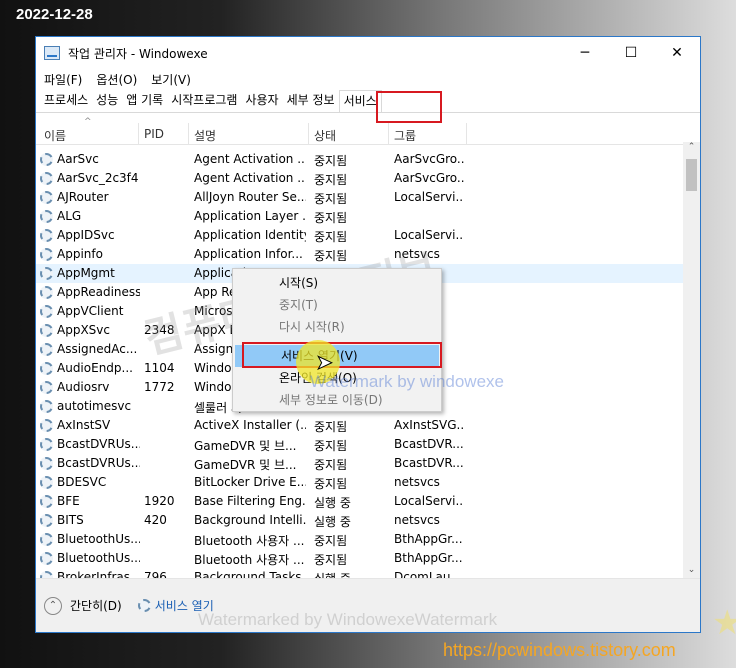 The height and width of the screenshot is (668, 736). Describe the element at coordinates (360, 482) in the screenshot. I see `service-row: BDESVC BitLocker Drive E... 중지됨 netsvcs` at that location.